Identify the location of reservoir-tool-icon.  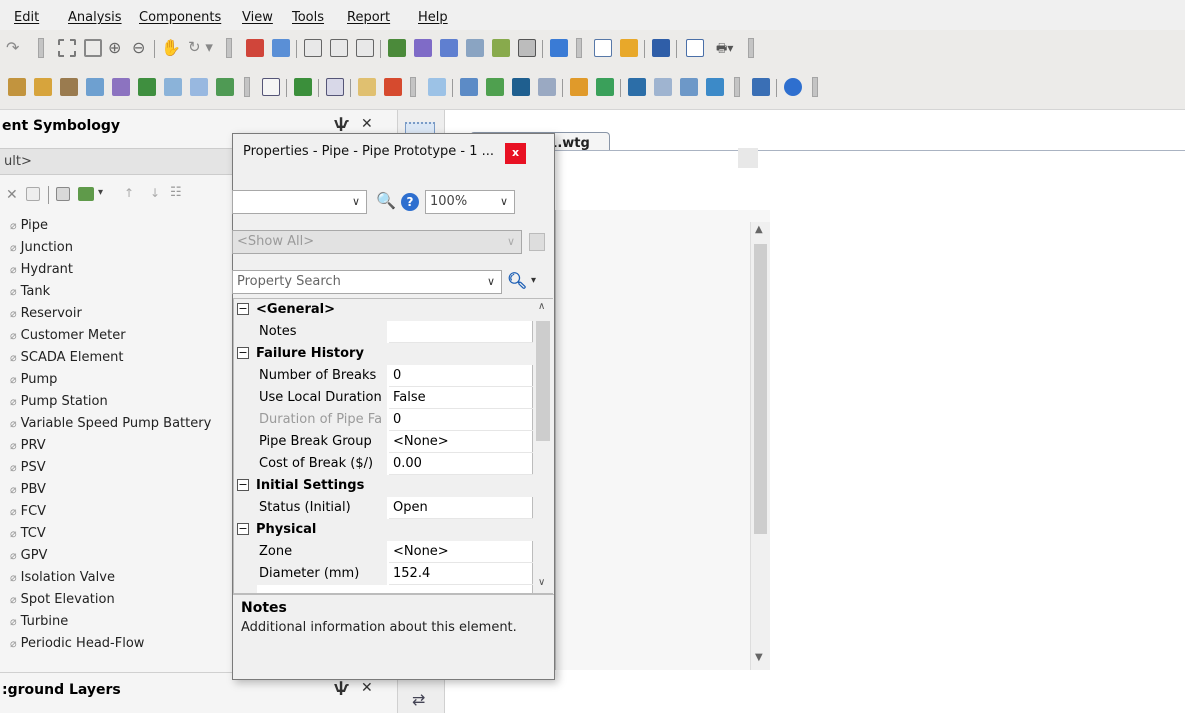
(121, 87).